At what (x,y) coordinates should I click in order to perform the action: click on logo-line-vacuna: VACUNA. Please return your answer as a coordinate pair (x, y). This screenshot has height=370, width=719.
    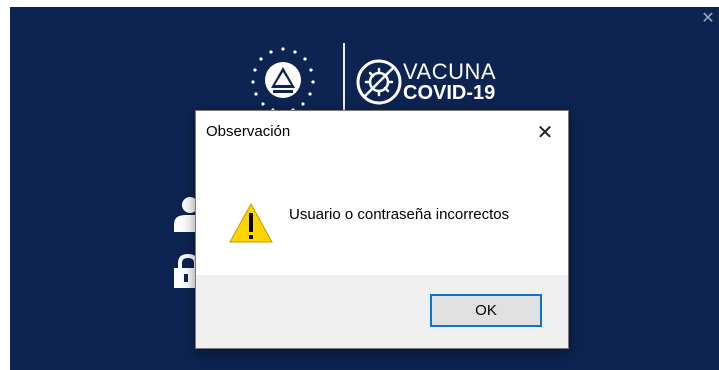
    Looking at the image, I should click on (450, 71).